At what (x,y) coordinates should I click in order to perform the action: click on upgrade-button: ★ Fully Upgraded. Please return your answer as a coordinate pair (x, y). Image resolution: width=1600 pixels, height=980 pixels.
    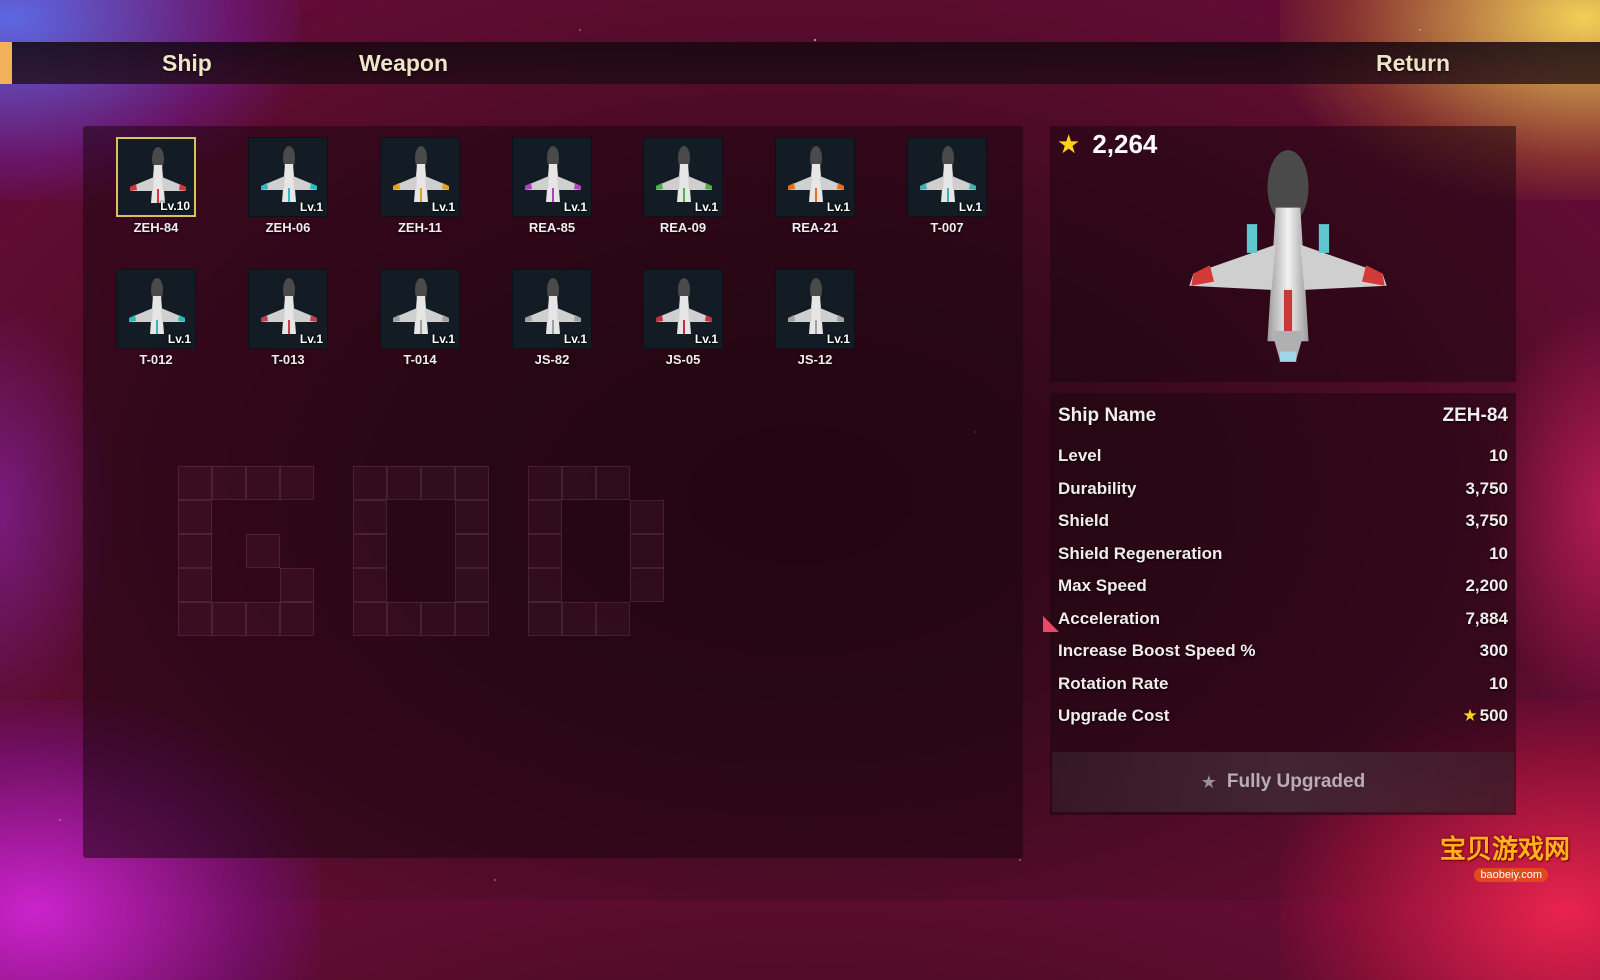
    Looking at the image, I should click on (1283, 782).